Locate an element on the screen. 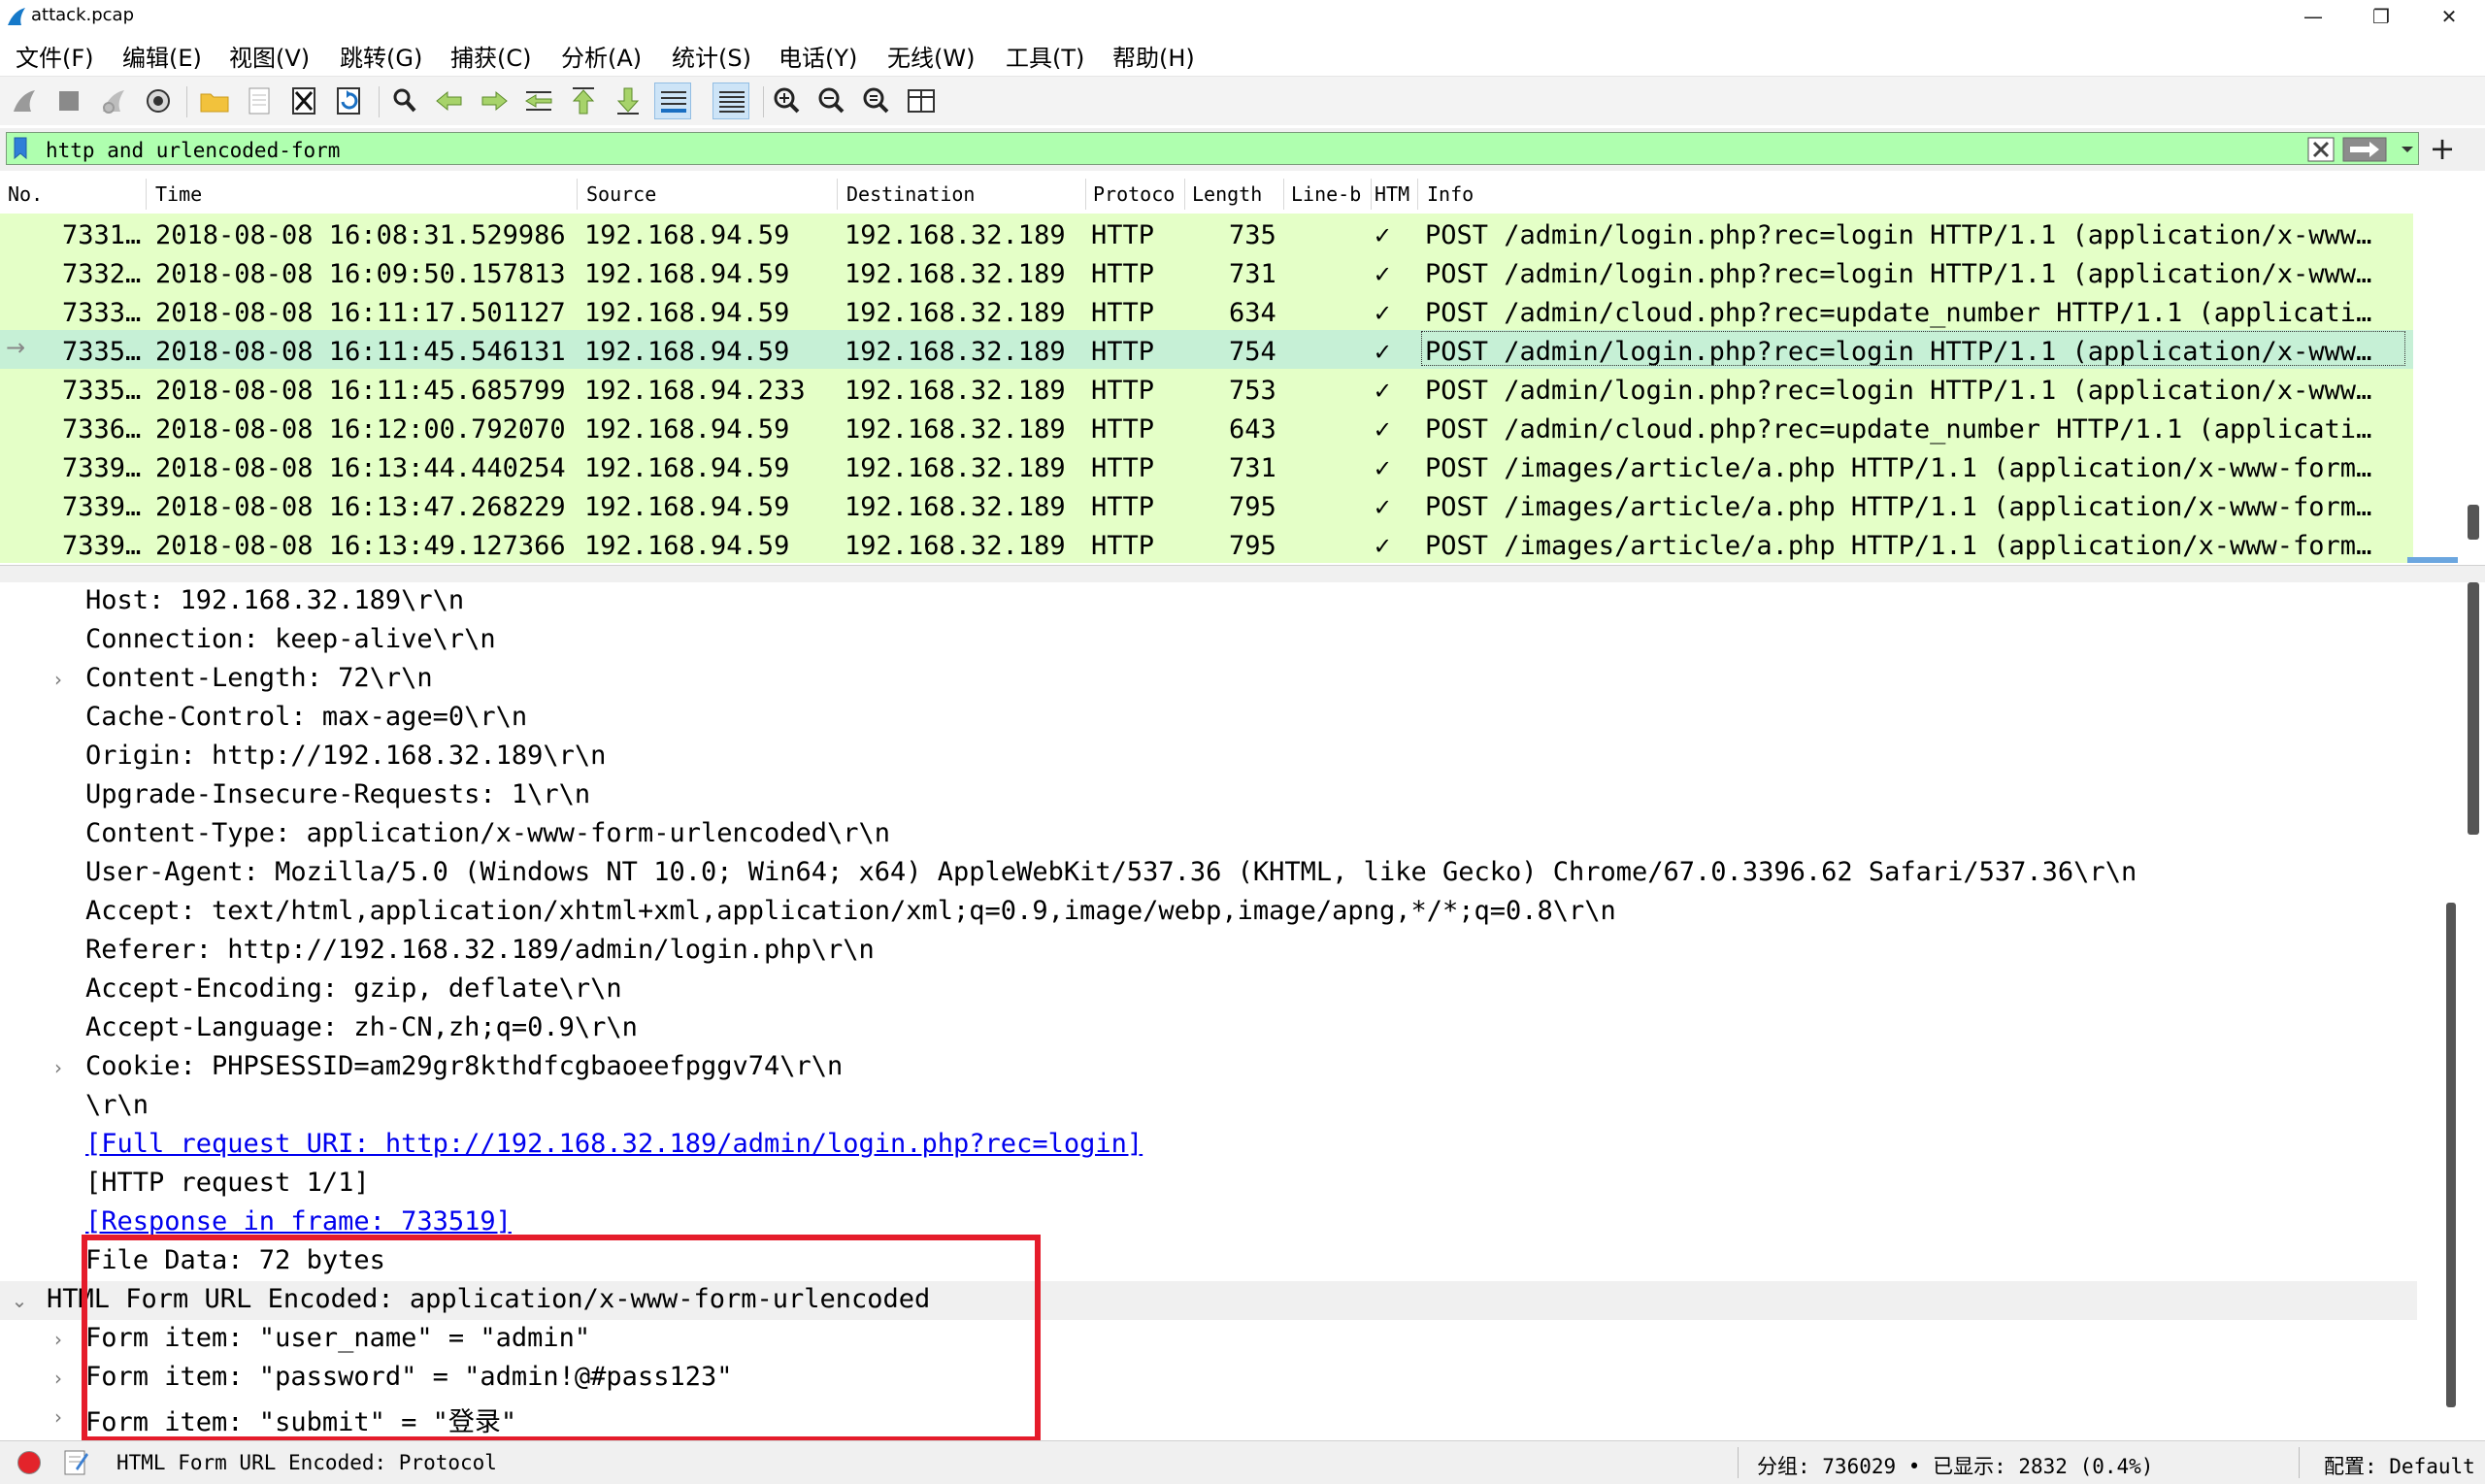  tree-item: Connection: keep-alive\r\n is located at coordinates (1208, 640).